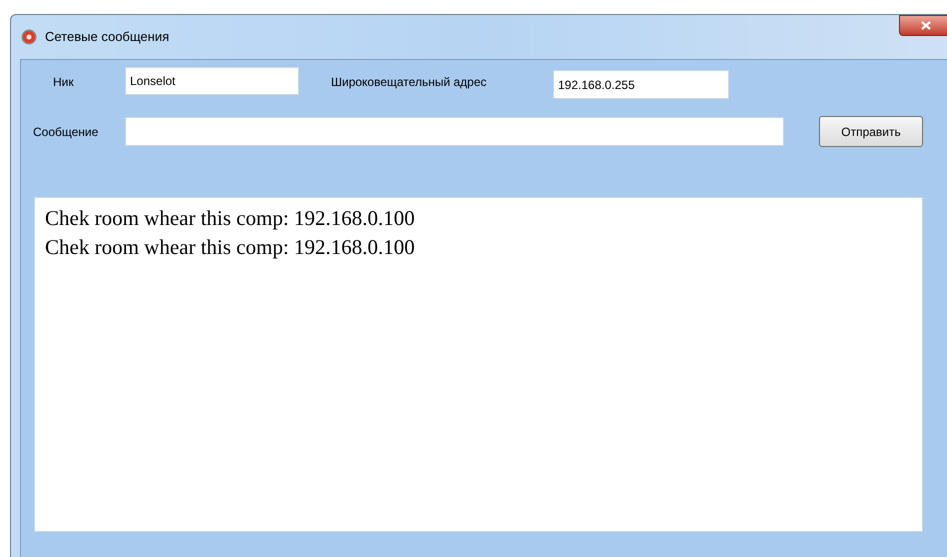 Image resolution: width=947 pixels, height=557 pixels. I want to click on message-field, so click(454, 131).